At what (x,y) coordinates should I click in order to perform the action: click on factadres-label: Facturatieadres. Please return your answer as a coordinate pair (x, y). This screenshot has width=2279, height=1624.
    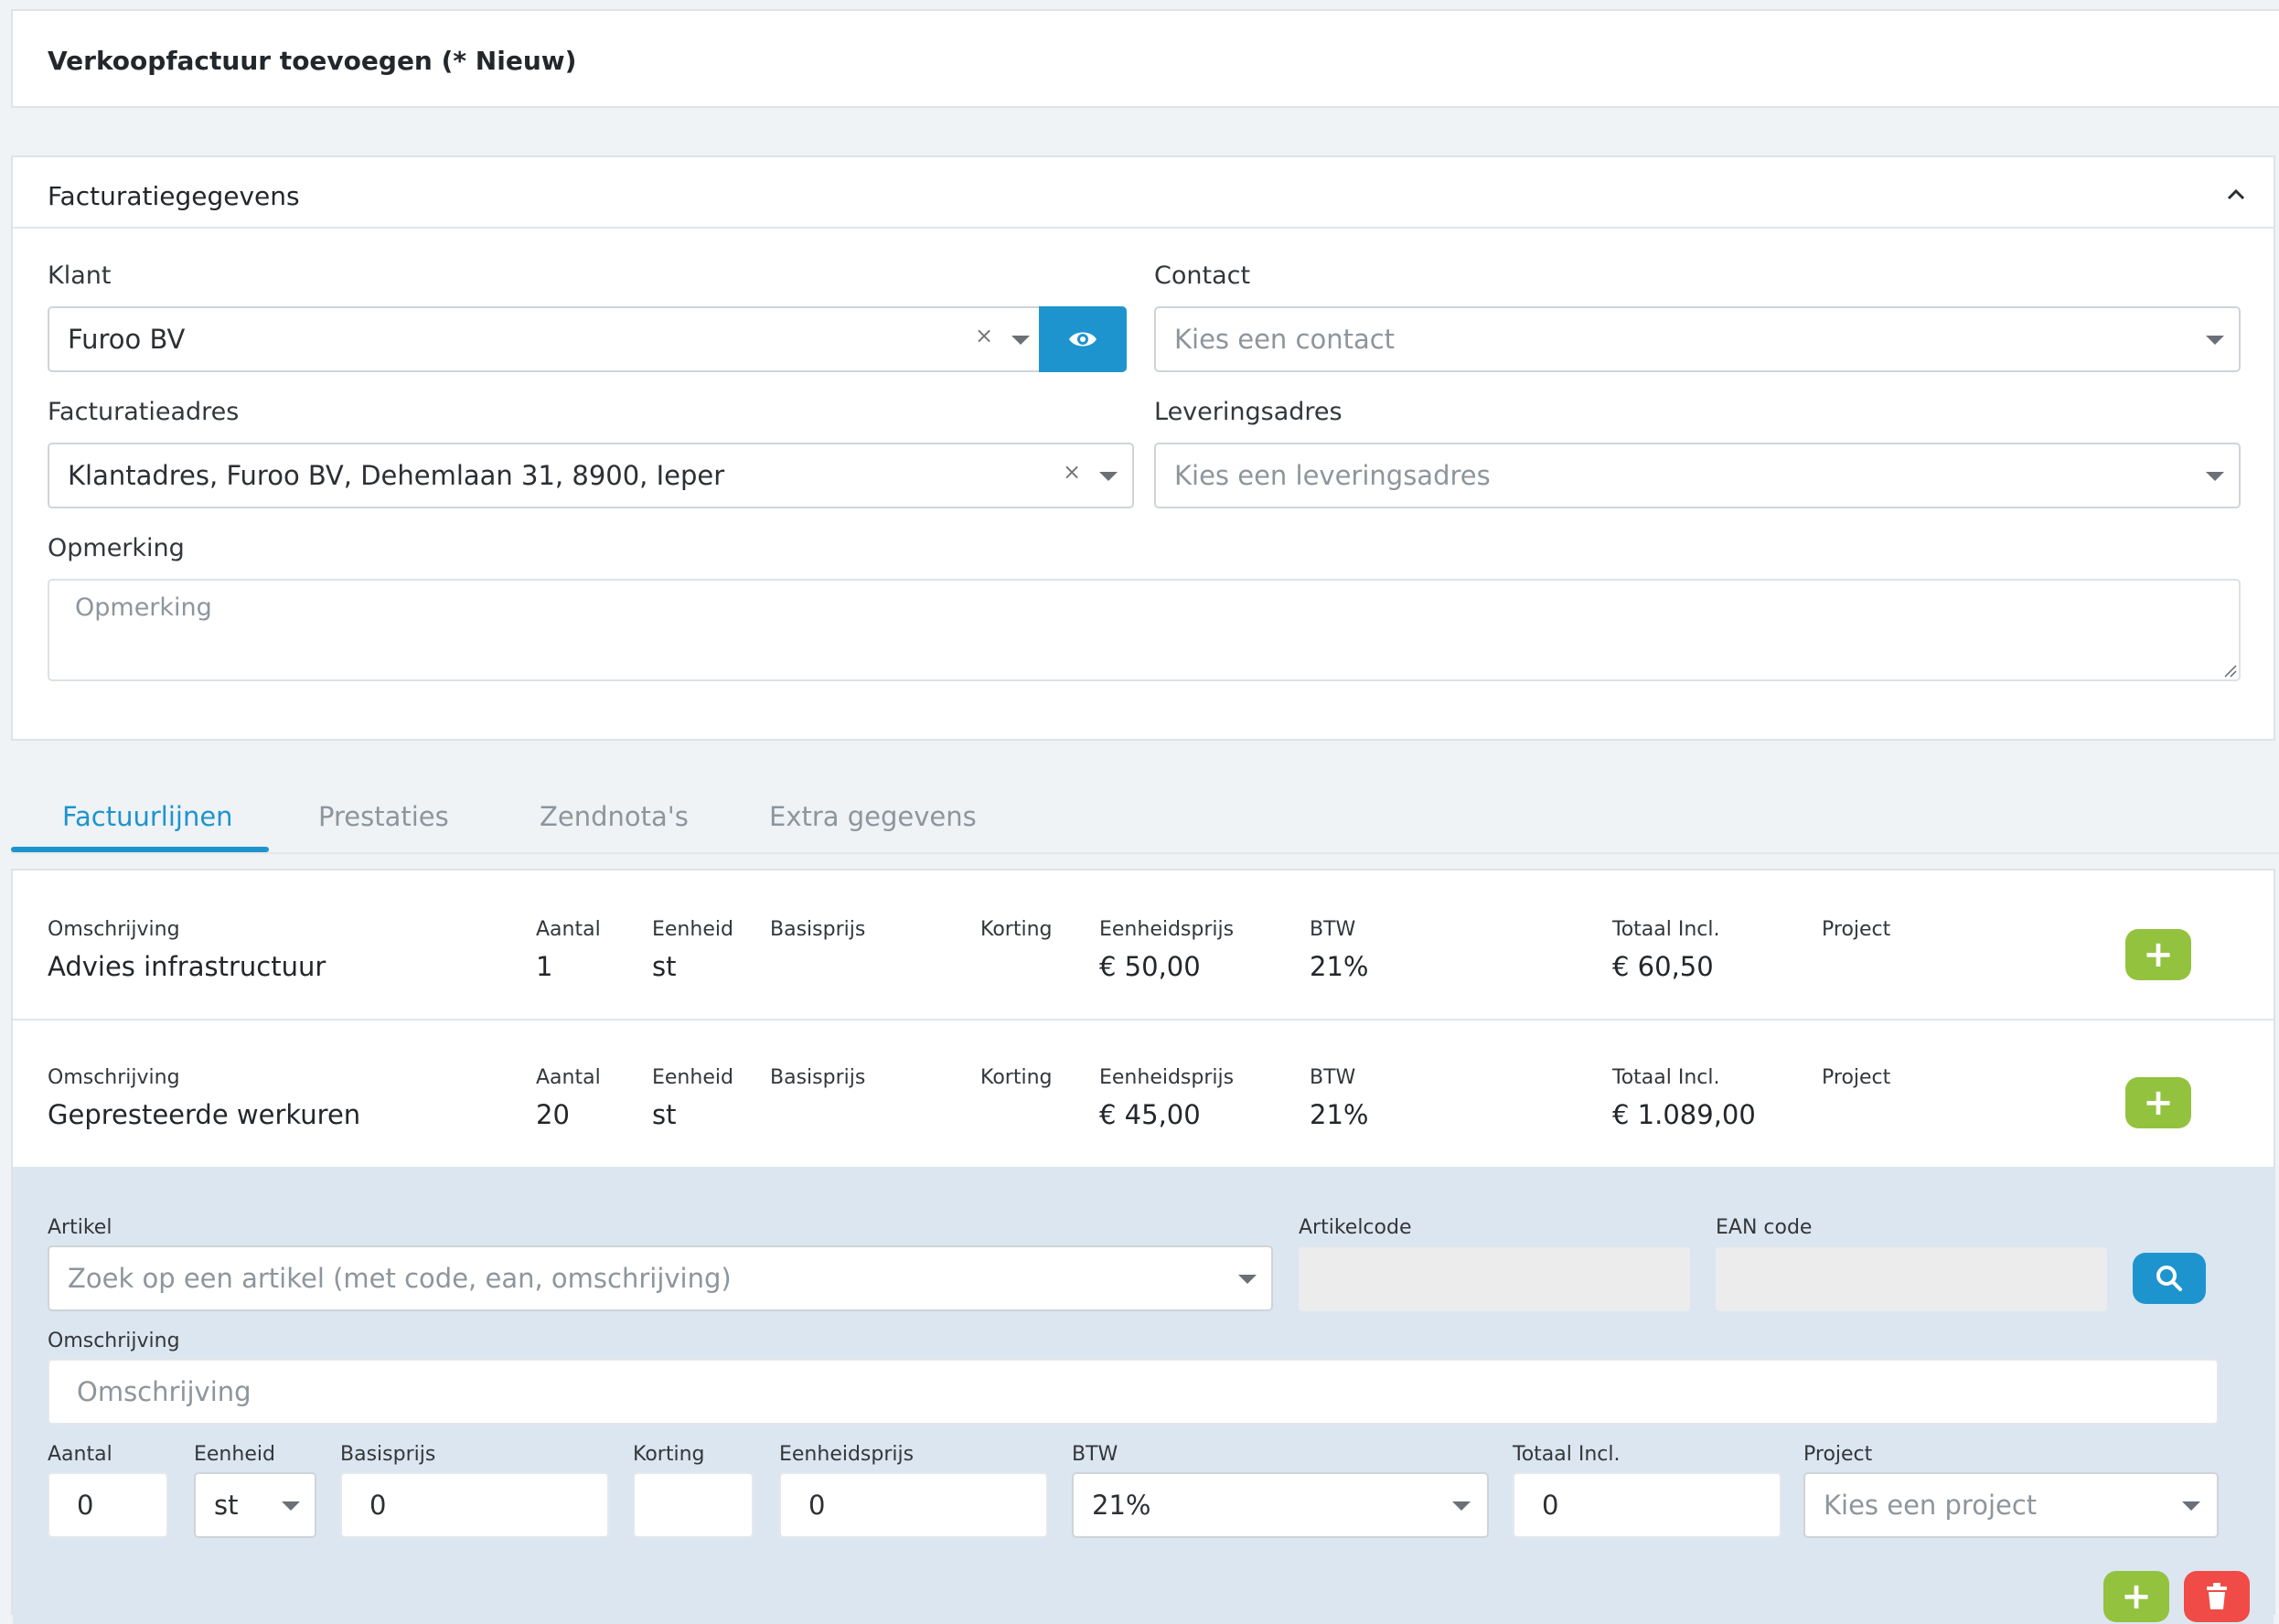
    Looking at the image, I should click on (144, 412).